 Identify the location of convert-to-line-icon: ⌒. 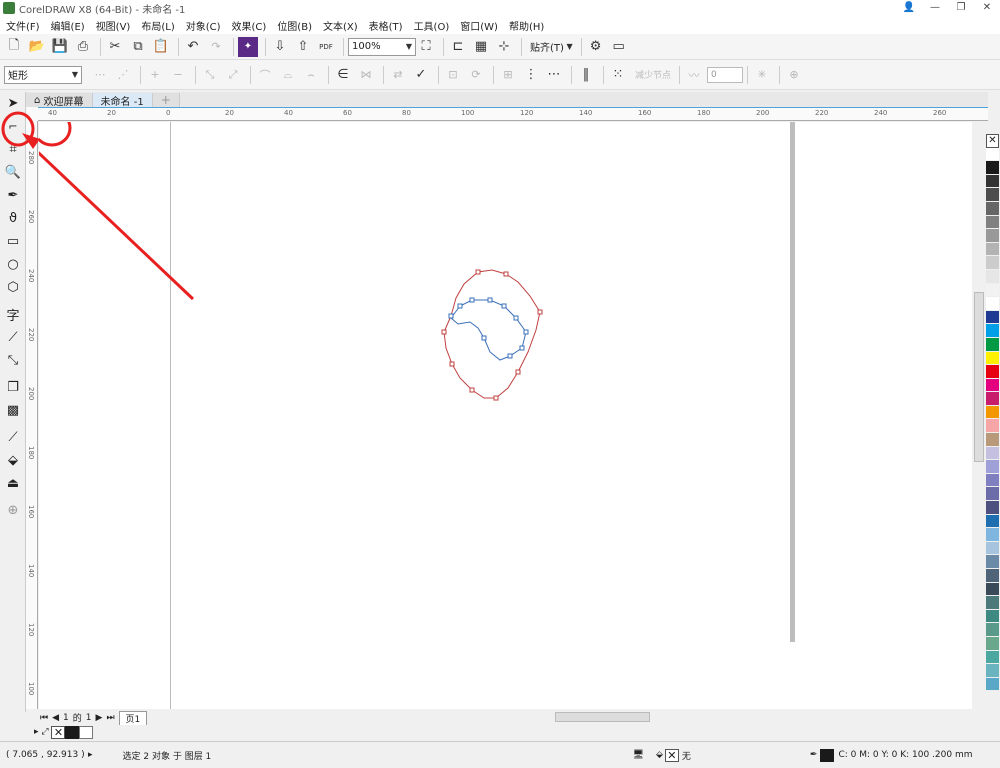
(265, 75).